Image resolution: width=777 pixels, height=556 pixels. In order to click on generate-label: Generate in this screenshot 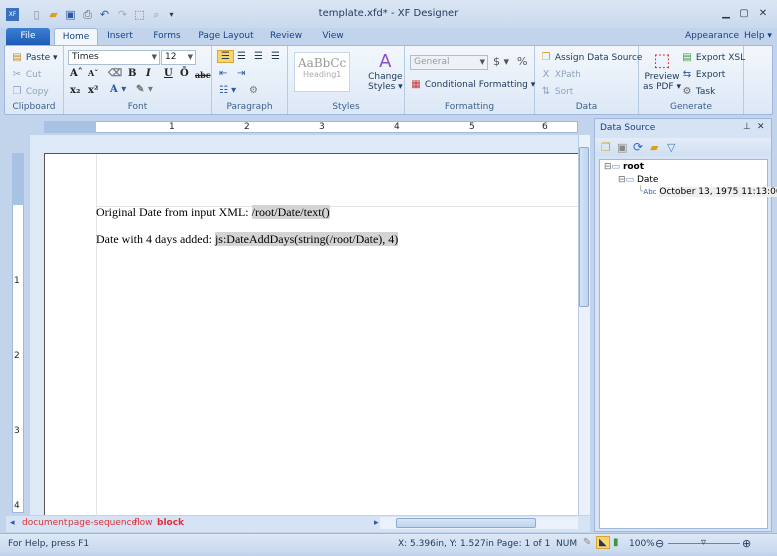, I will do `click(691, 107)`.